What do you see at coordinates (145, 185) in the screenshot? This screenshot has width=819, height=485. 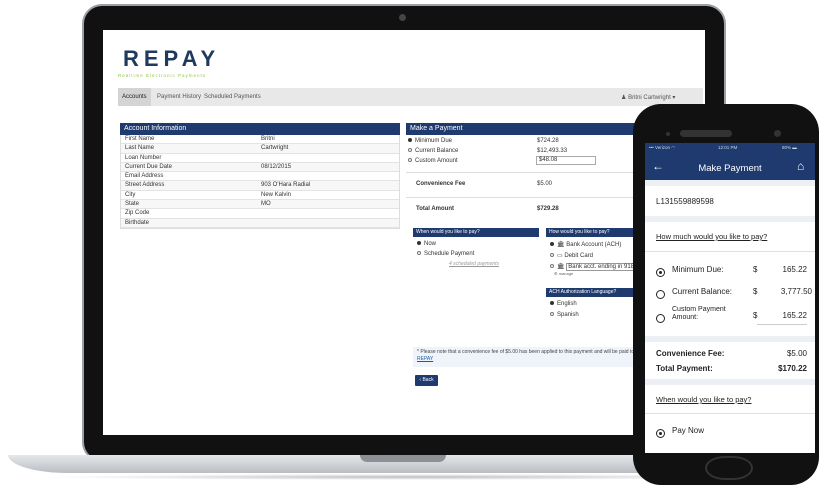 I see `account-row-label: Street Address` at bounding box center [145, 185].